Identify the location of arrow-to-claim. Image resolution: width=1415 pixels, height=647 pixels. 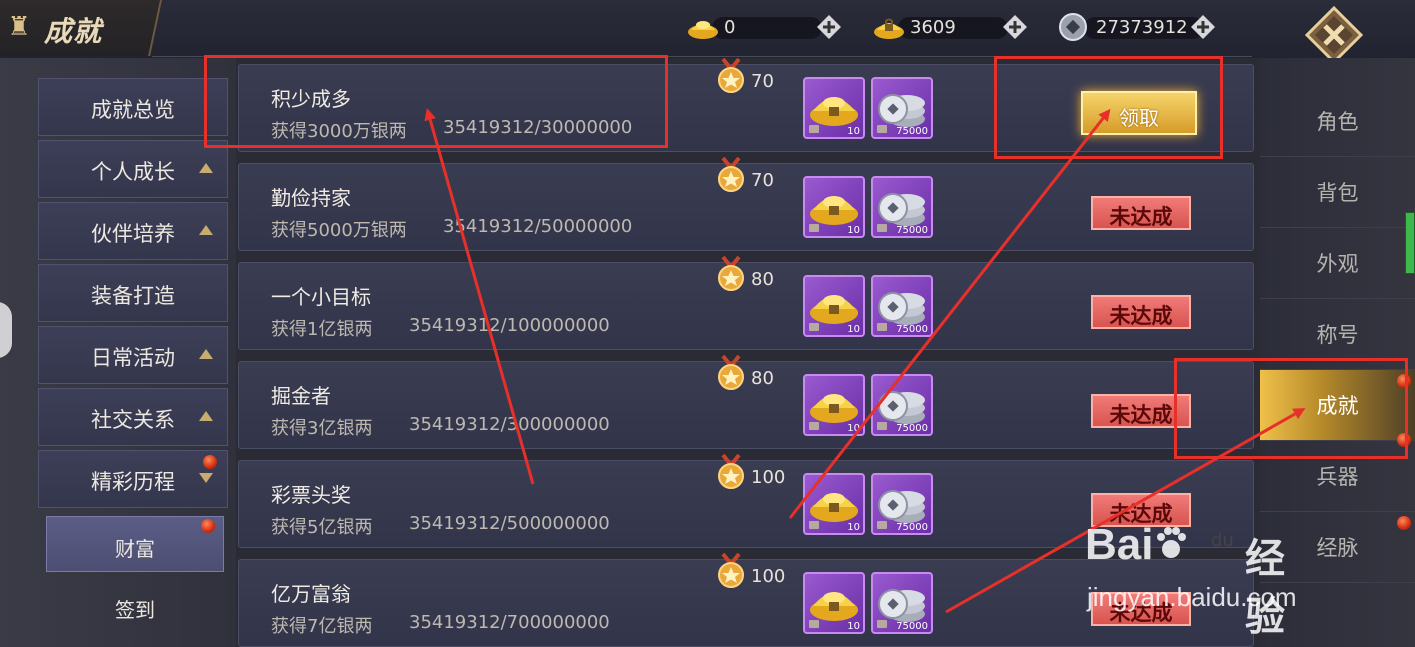
(949, 313).